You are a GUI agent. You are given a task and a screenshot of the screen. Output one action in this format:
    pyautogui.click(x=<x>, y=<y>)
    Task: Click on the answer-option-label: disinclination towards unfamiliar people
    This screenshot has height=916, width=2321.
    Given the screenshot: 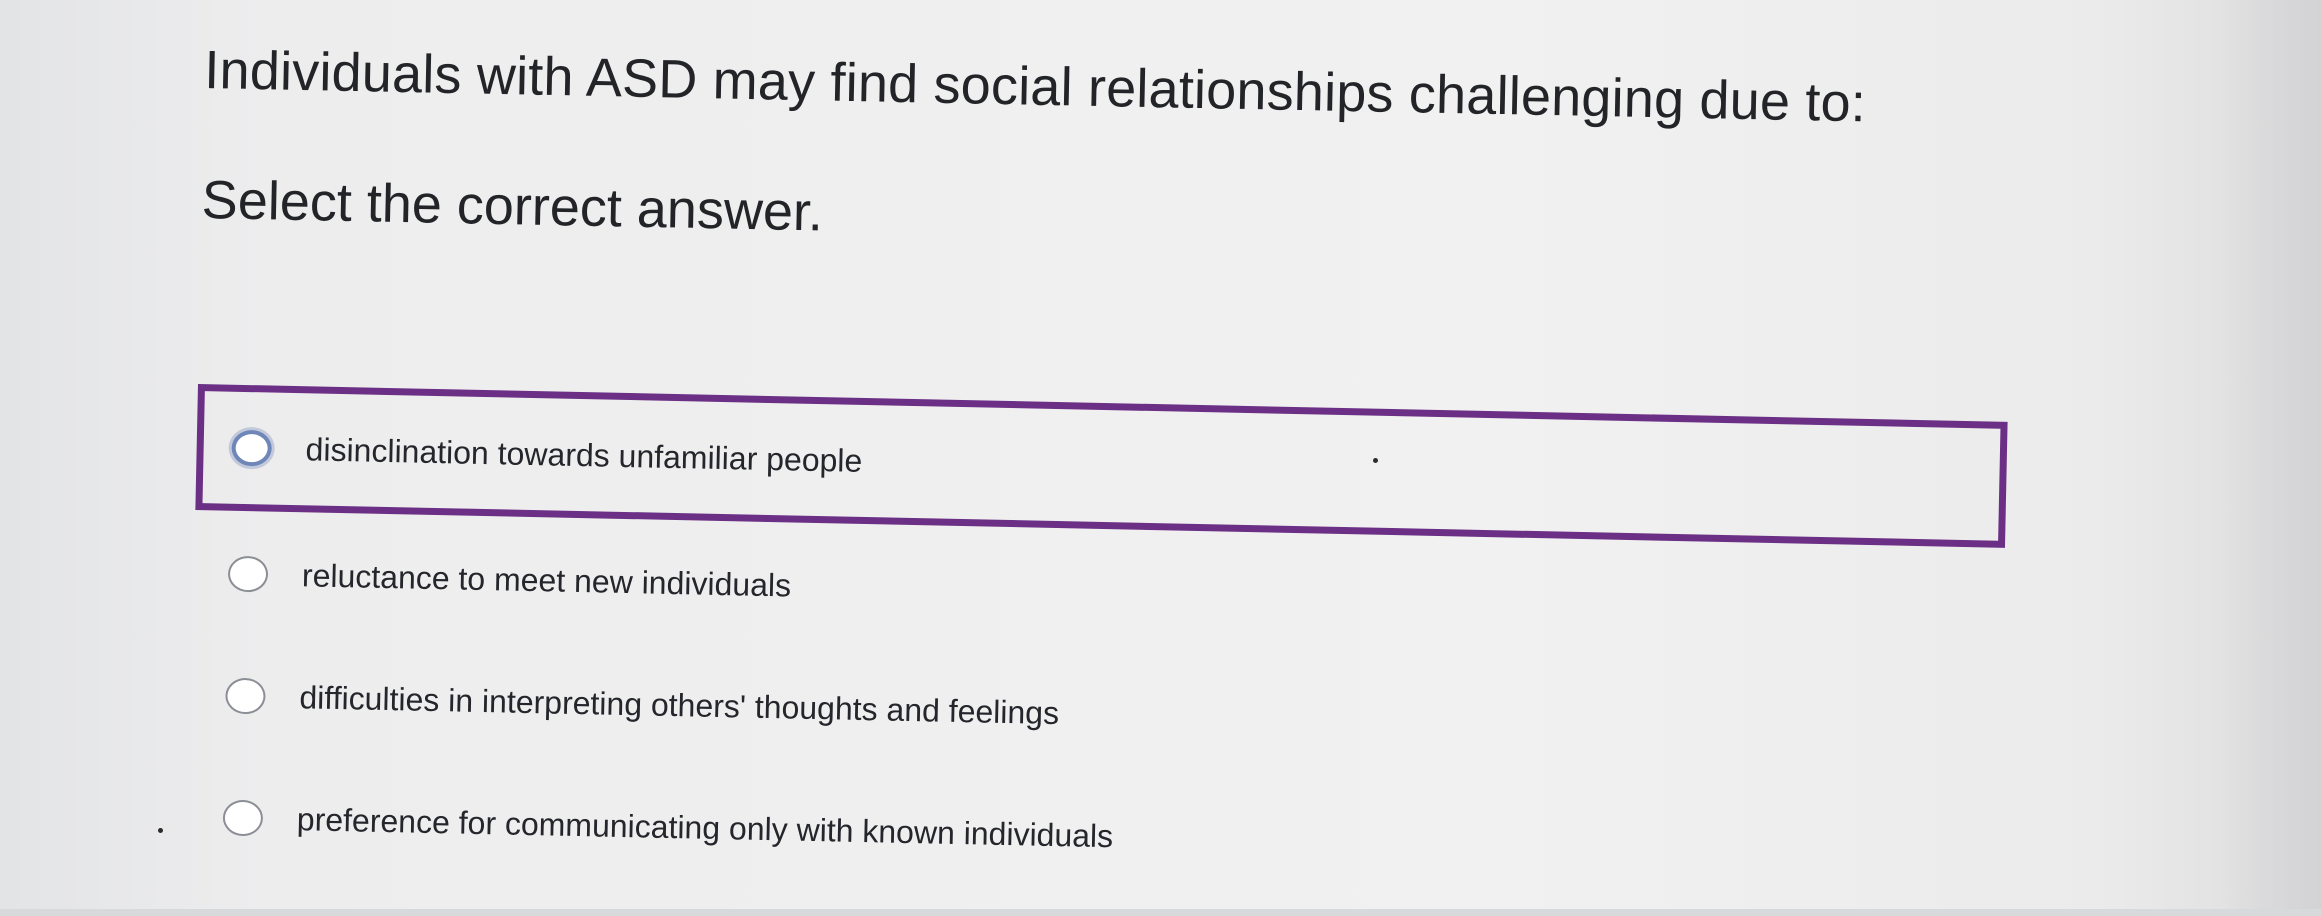 What is the action you would take?
    pyautogui.click(x=584, y=455)
    